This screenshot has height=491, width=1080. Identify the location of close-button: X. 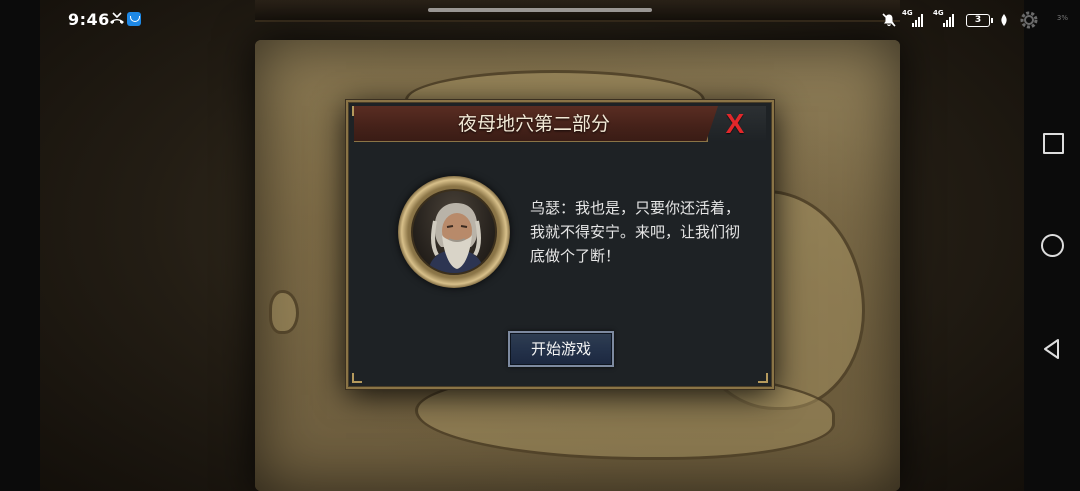
(736, 124).